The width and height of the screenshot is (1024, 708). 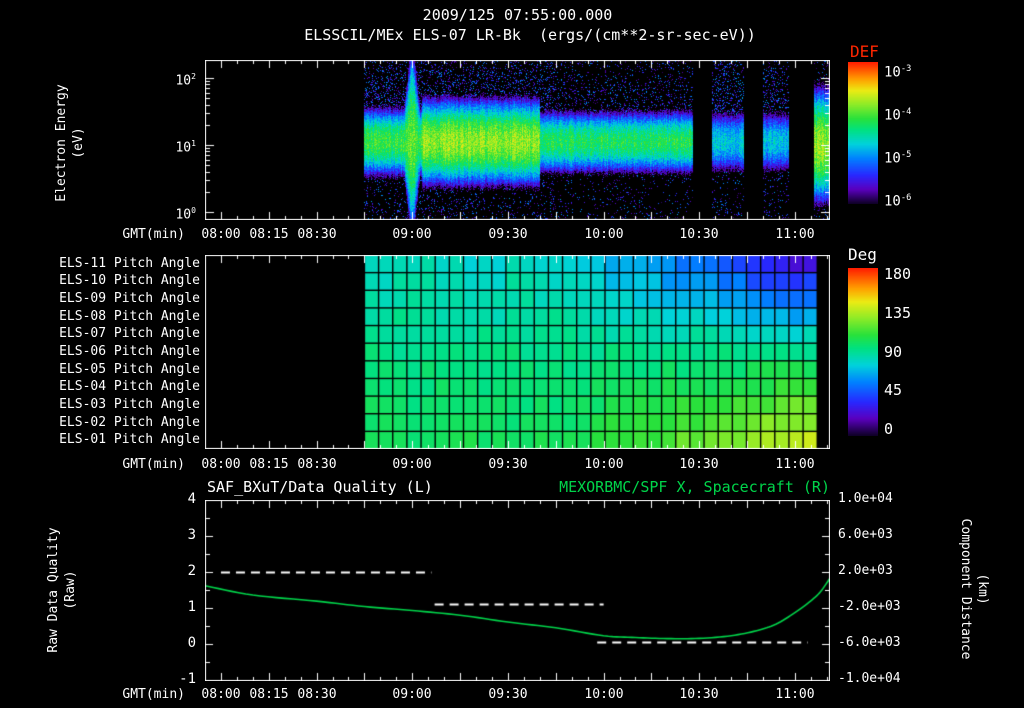 I want to click on pitch-row-label: ELS-03 Pitch Angle, so click(x=129, y=404).